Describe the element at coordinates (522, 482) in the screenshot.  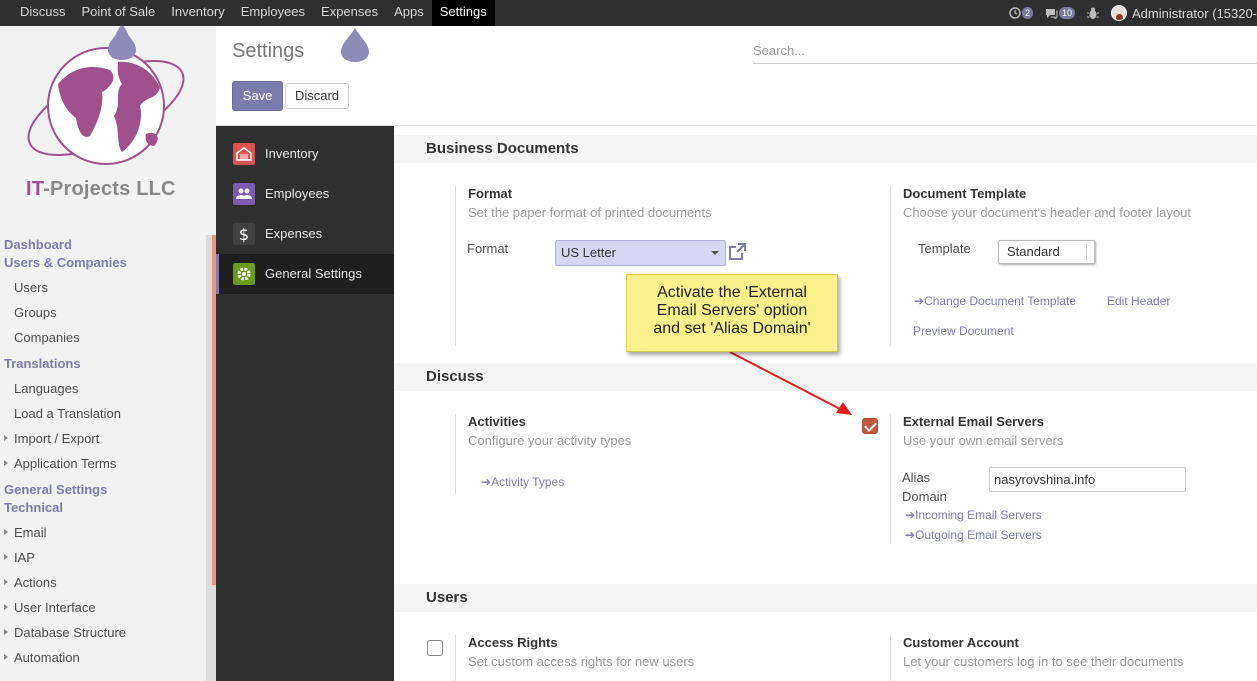
I see `activity-types-link: ➔Activity Types` at that location.